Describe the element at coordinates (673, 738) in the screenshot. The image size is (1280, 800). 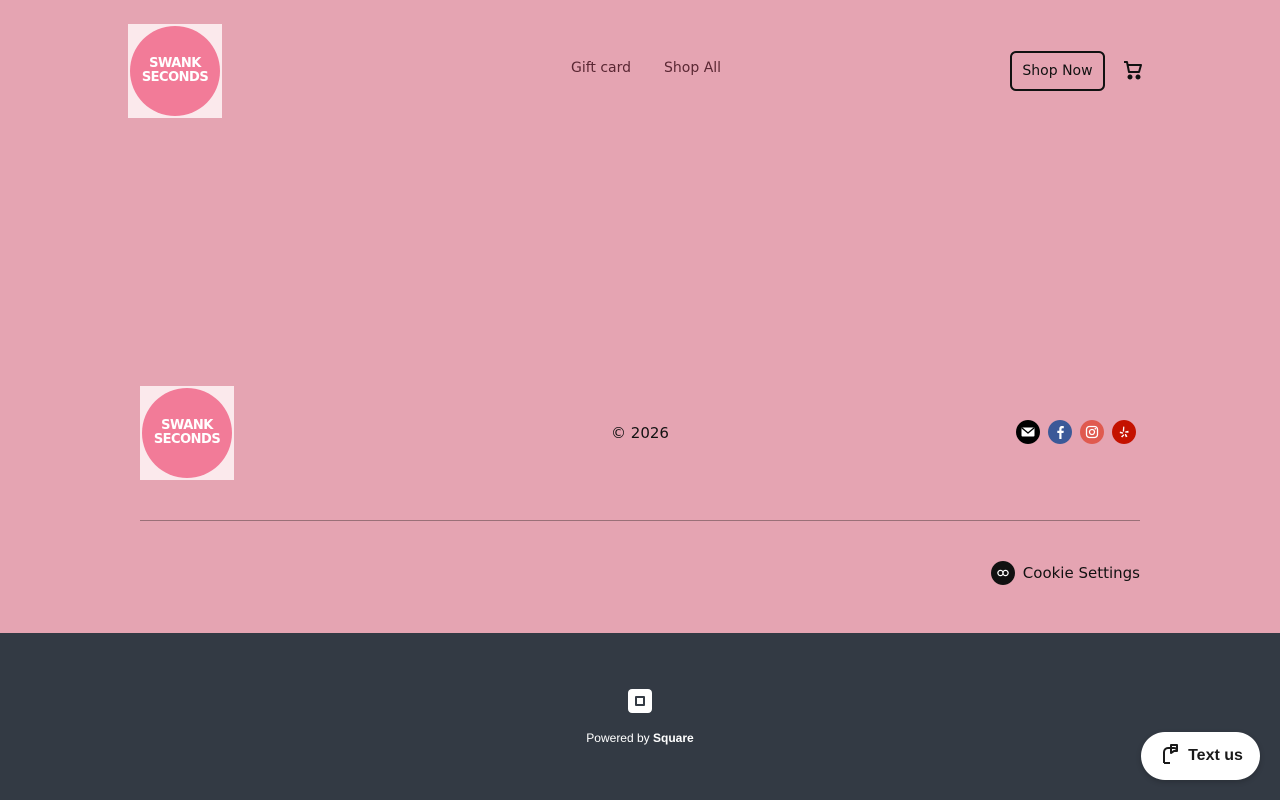
I see `powered-by-brand: Square` at that location.